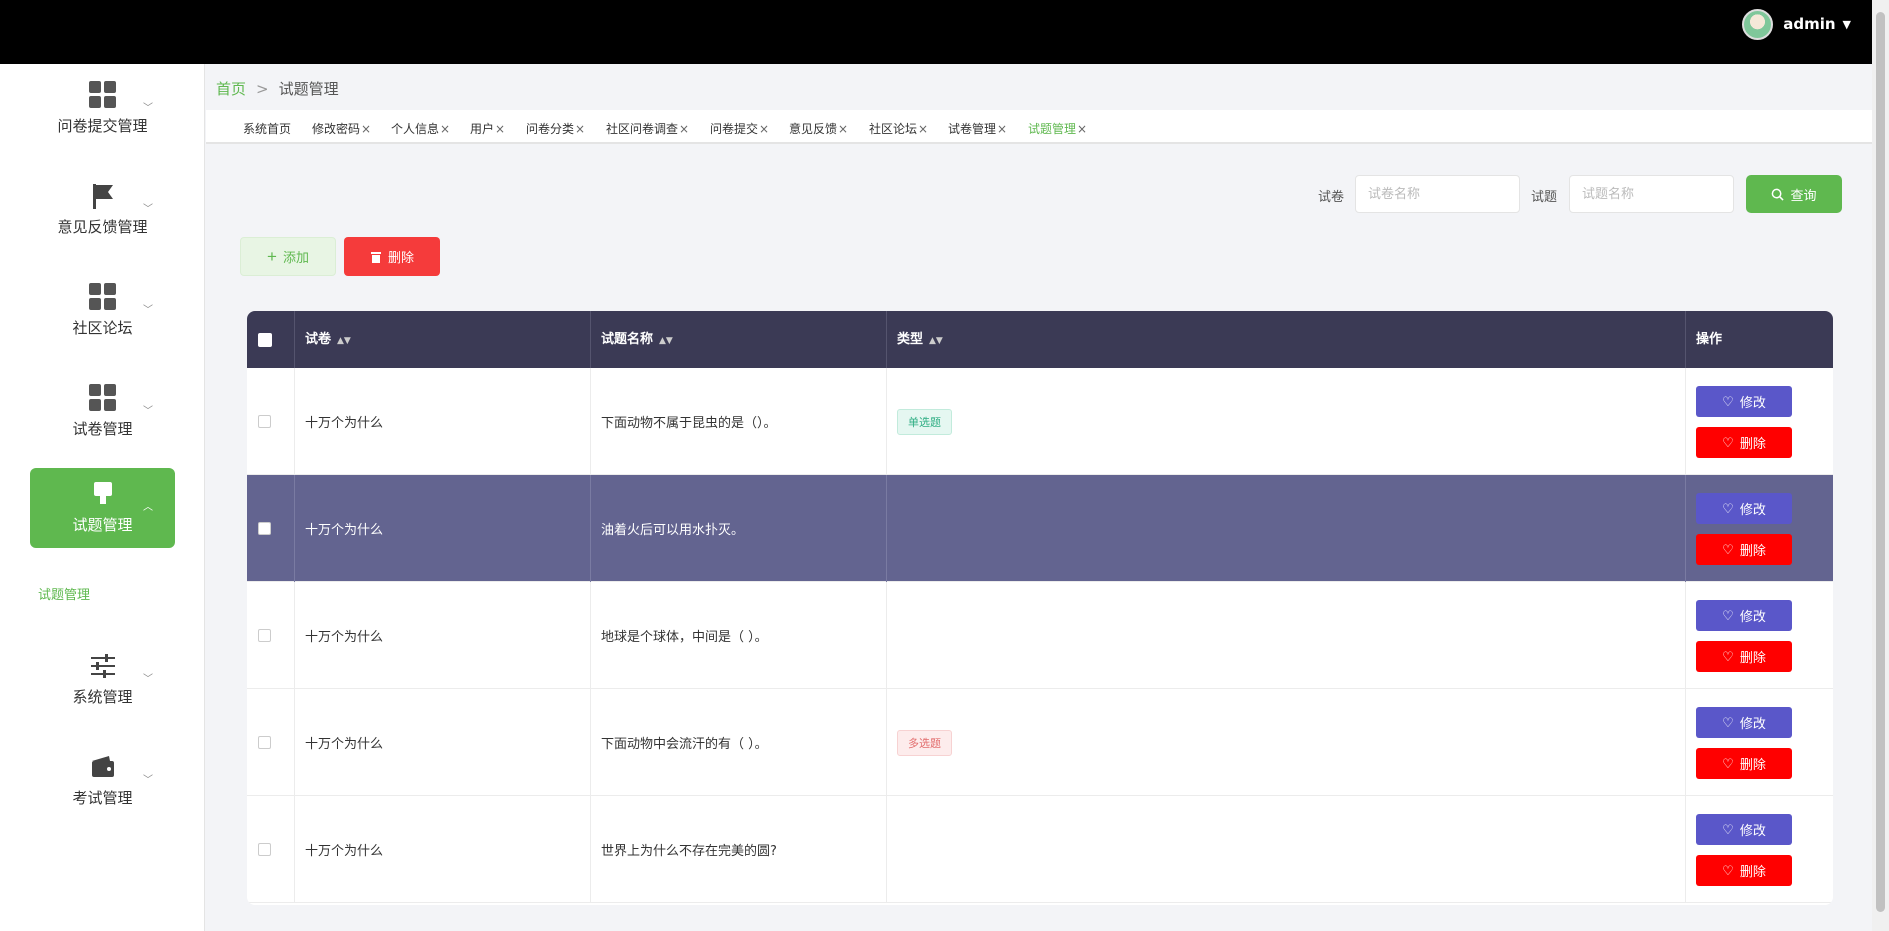 The image size is (1889, 931). What do you see at coordinates (102, 781) in the screenshot?
I see `sidebar-item-exams: 考试管理 ﹀` at bounding box center [102, 781].